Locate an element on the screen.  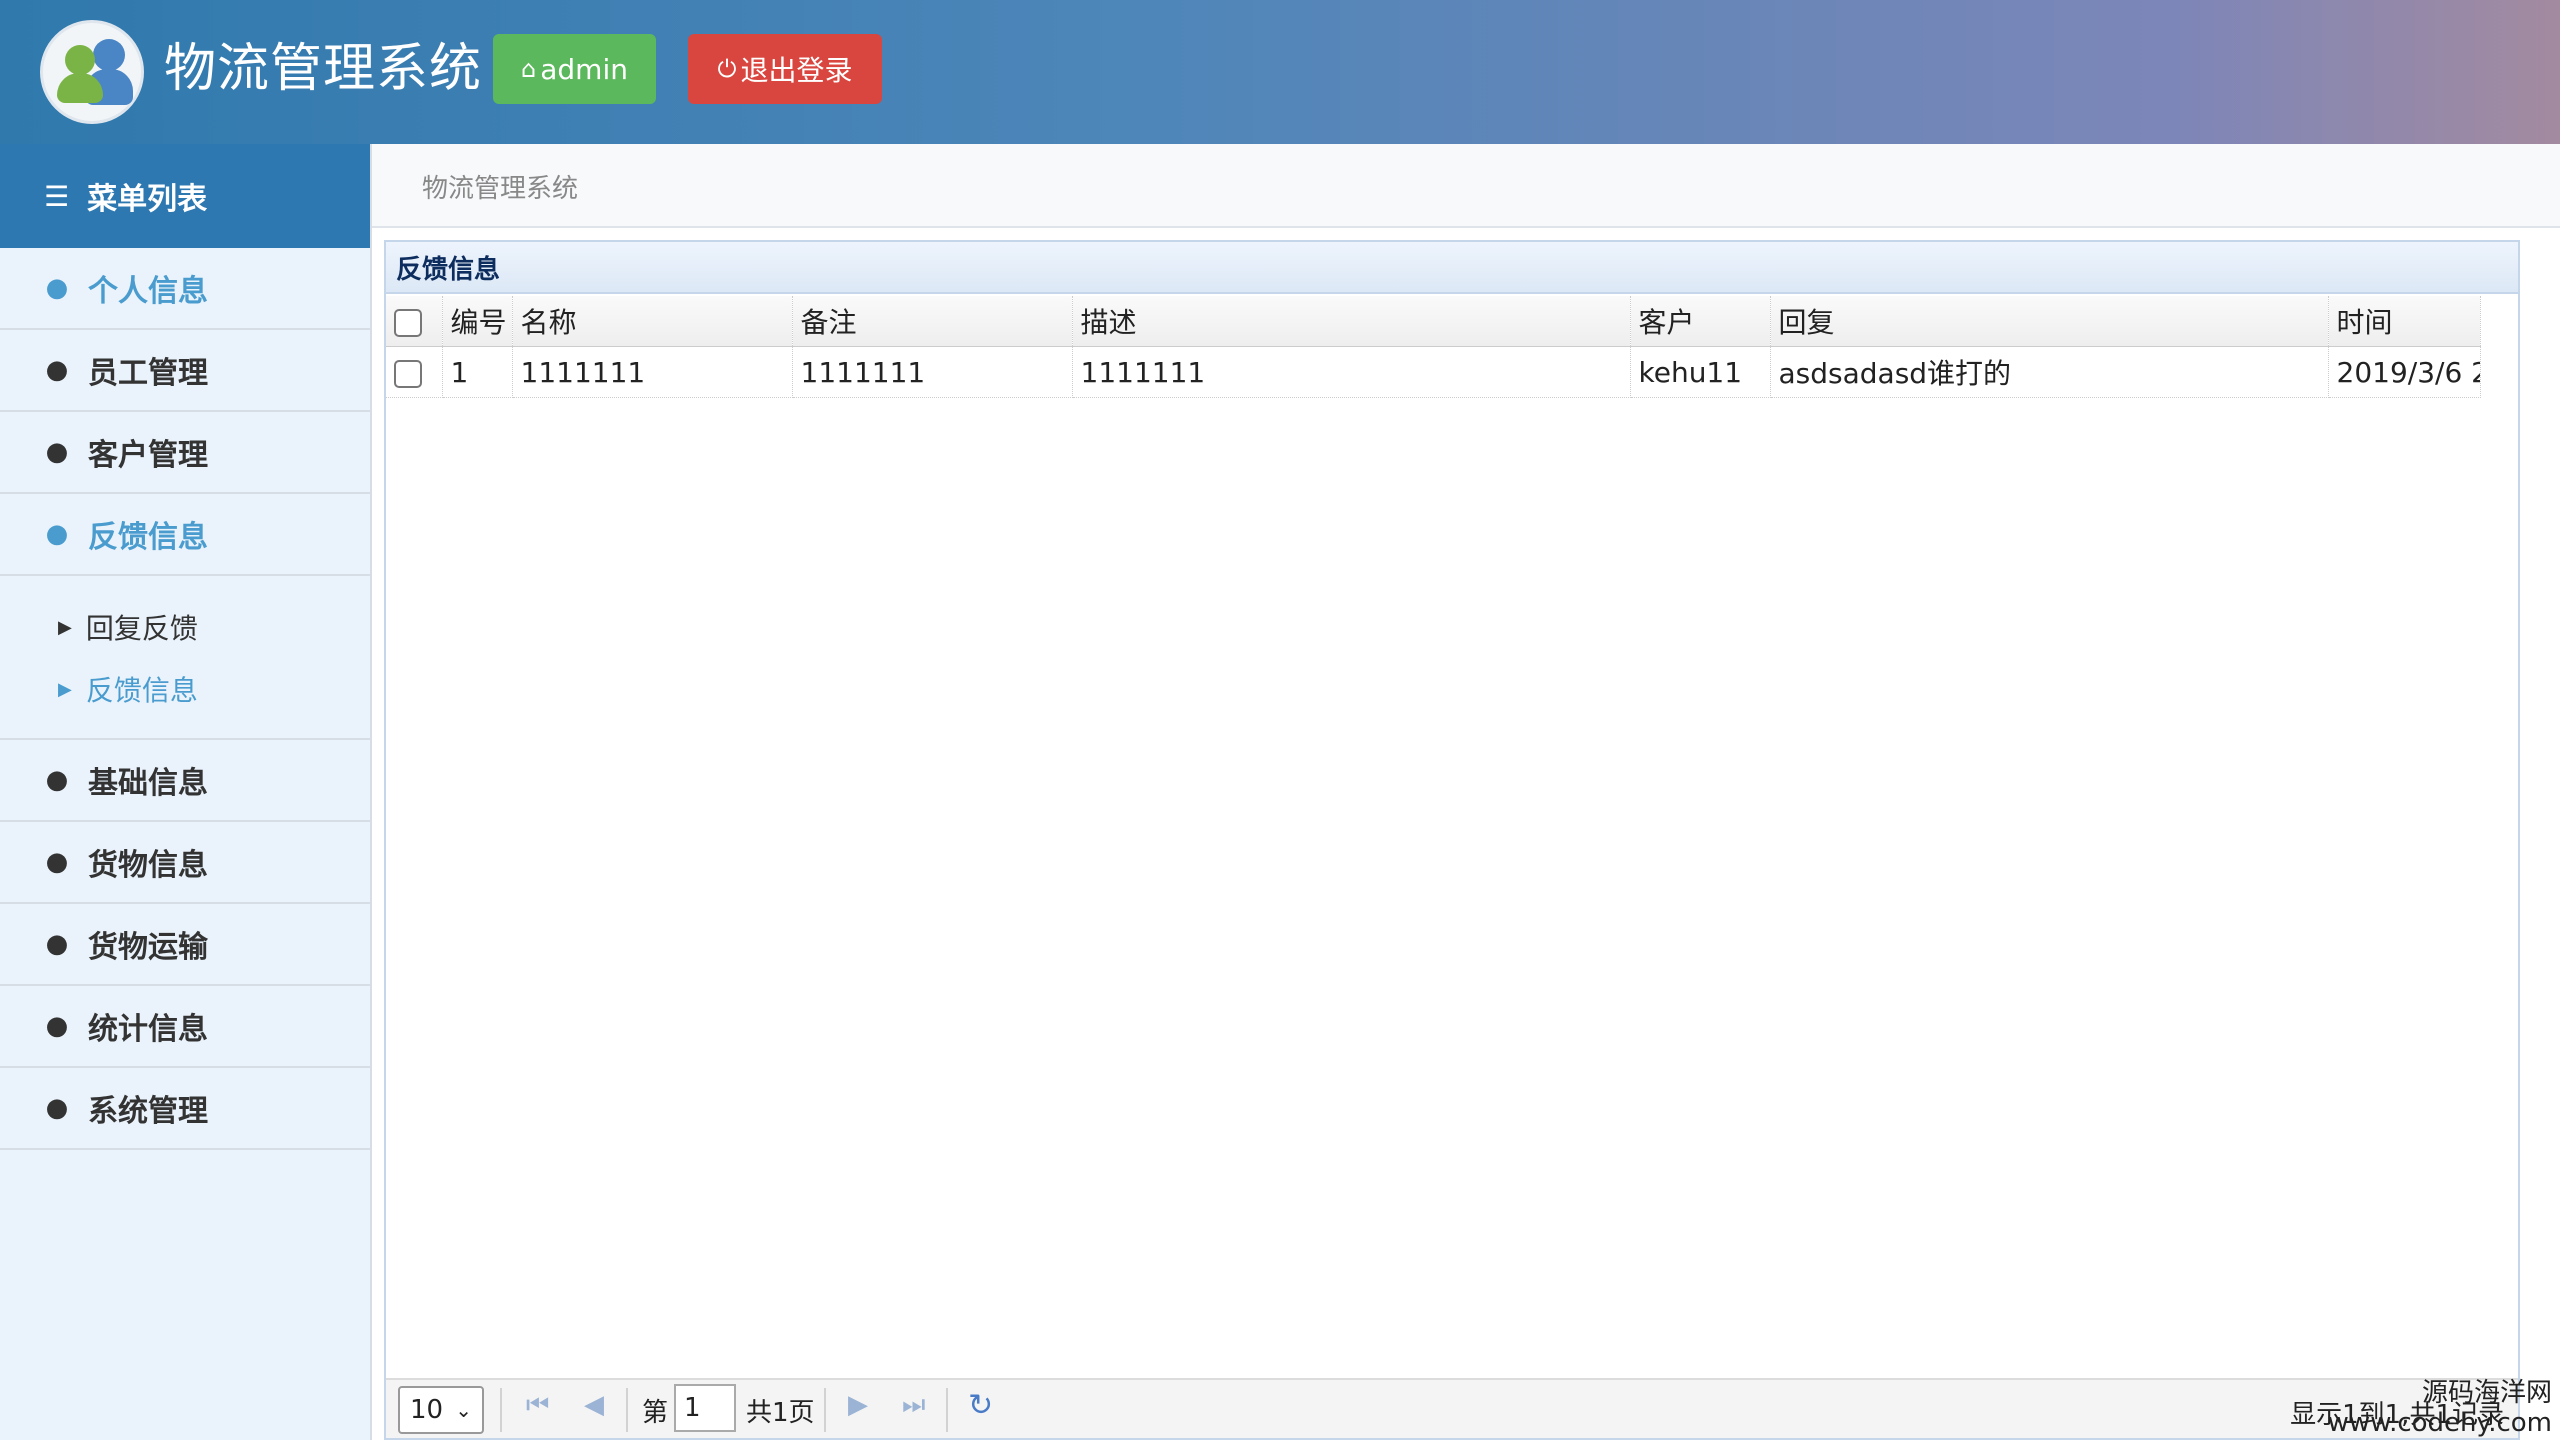
sidebar-item-goods: ● 货物信息 is located at coordinates (185, 863).